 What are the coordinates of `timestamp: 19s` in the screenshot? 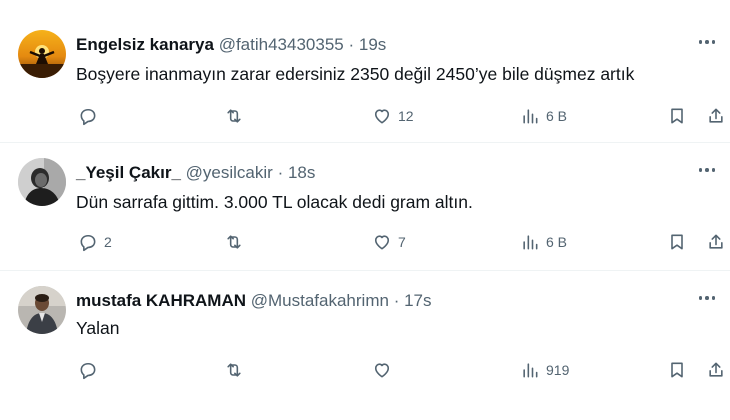 It's located at (372, 44).